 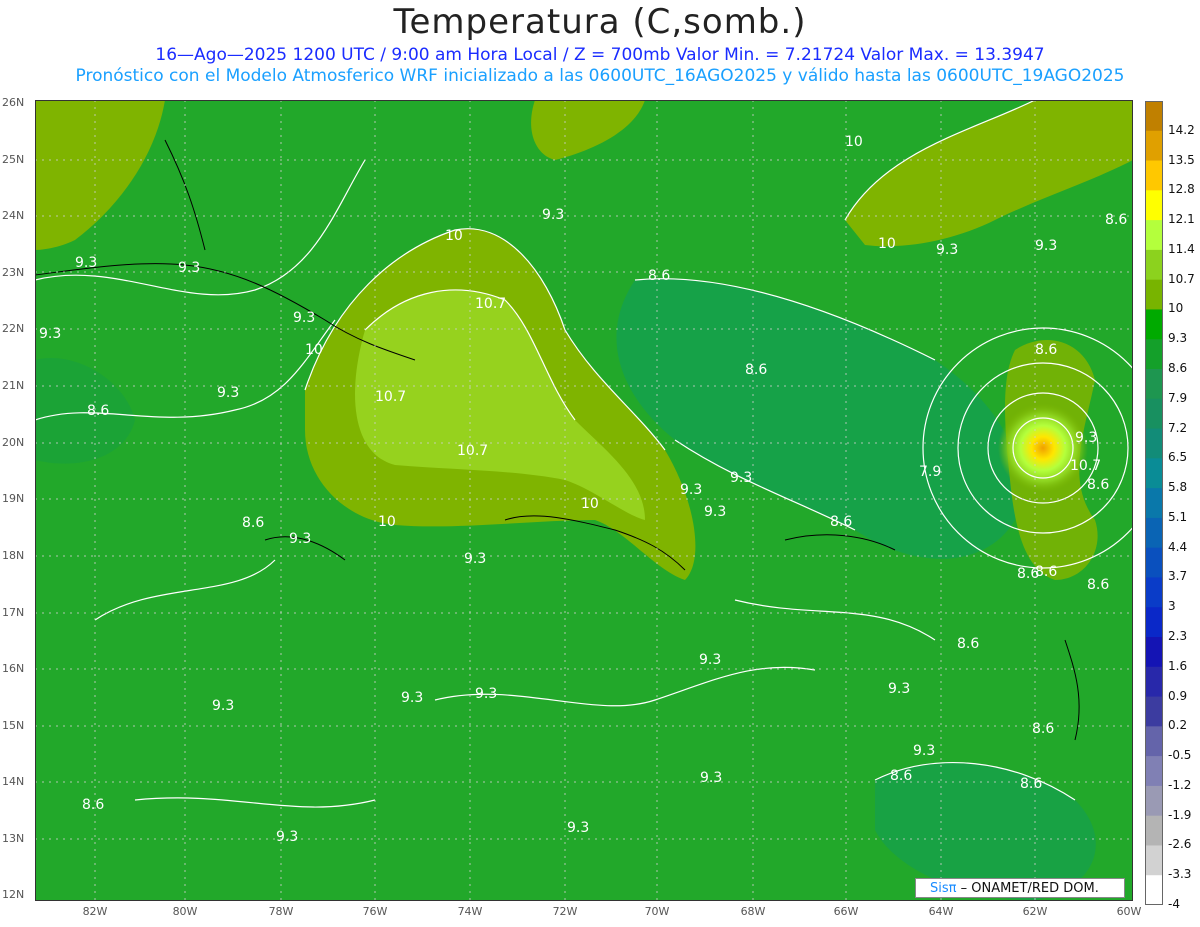 What do you see at coordinates (13, 385) in the screenshot?
I see `lat-label: 21N` at bounding box center [13, 385].